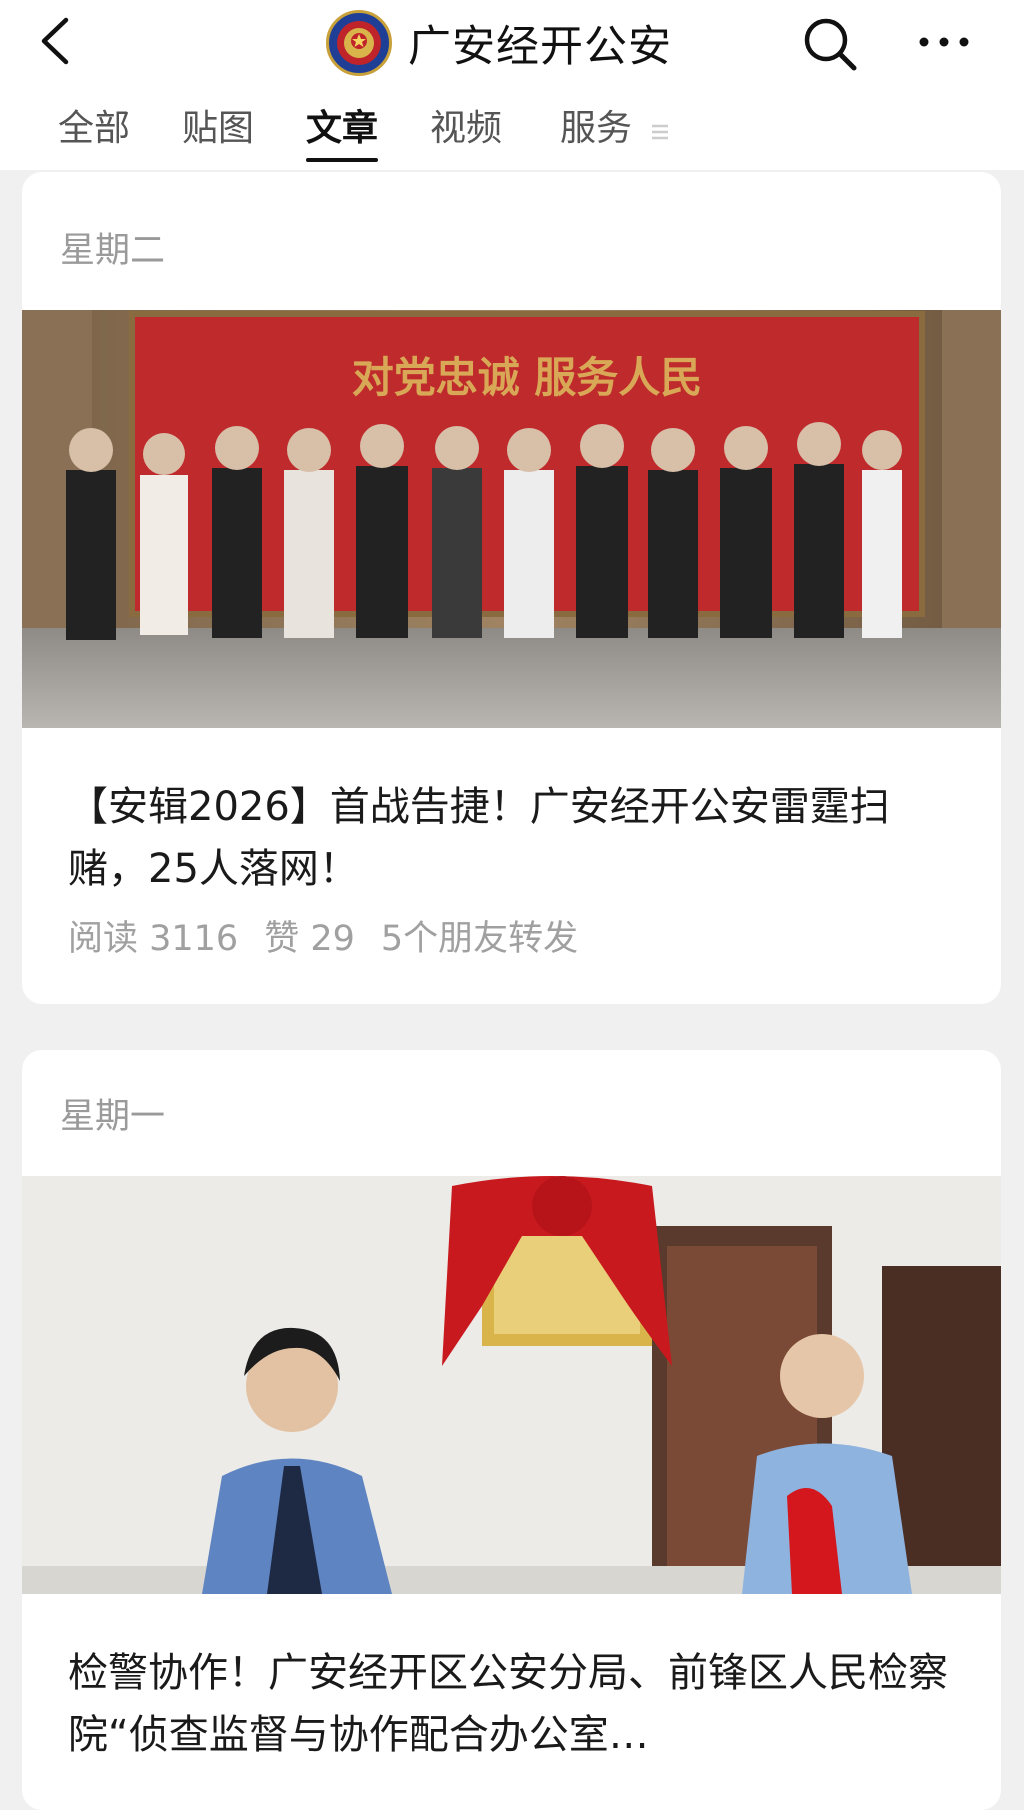 This screenshot has width=1024, height=1810. Describe the element at coordinates (466, 131) in the screenshot. I see `tab-videos: 视频` at that location.